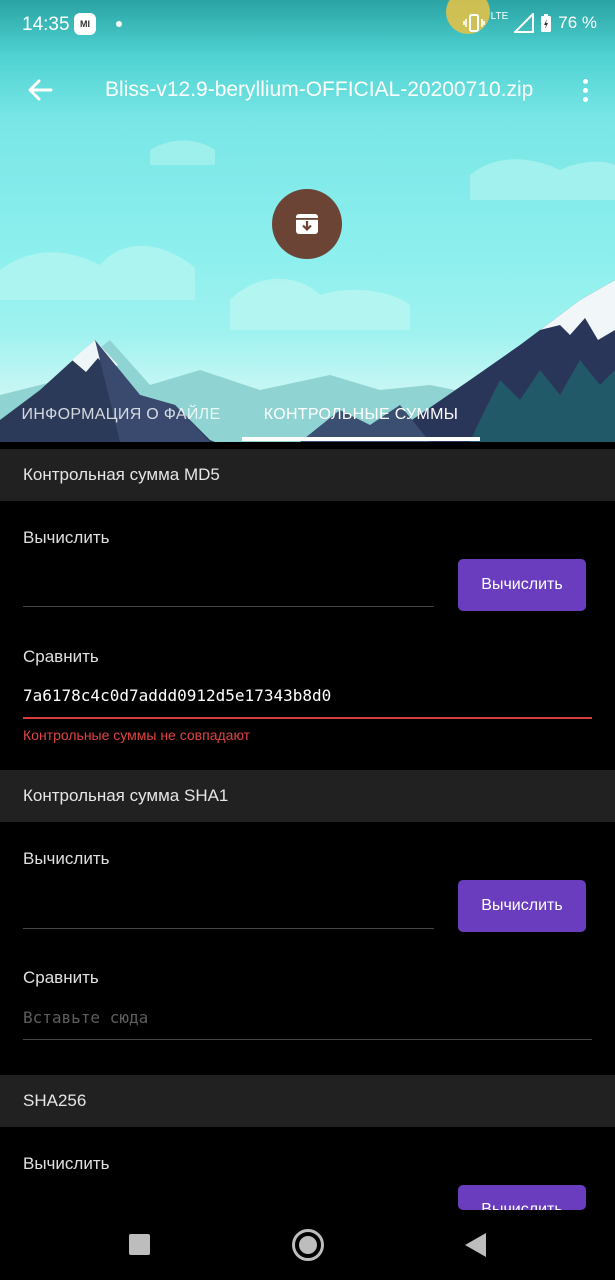 The width and height of the screenshot is (615, 1280). I want to click on file-type-badge, so click(307, 224).